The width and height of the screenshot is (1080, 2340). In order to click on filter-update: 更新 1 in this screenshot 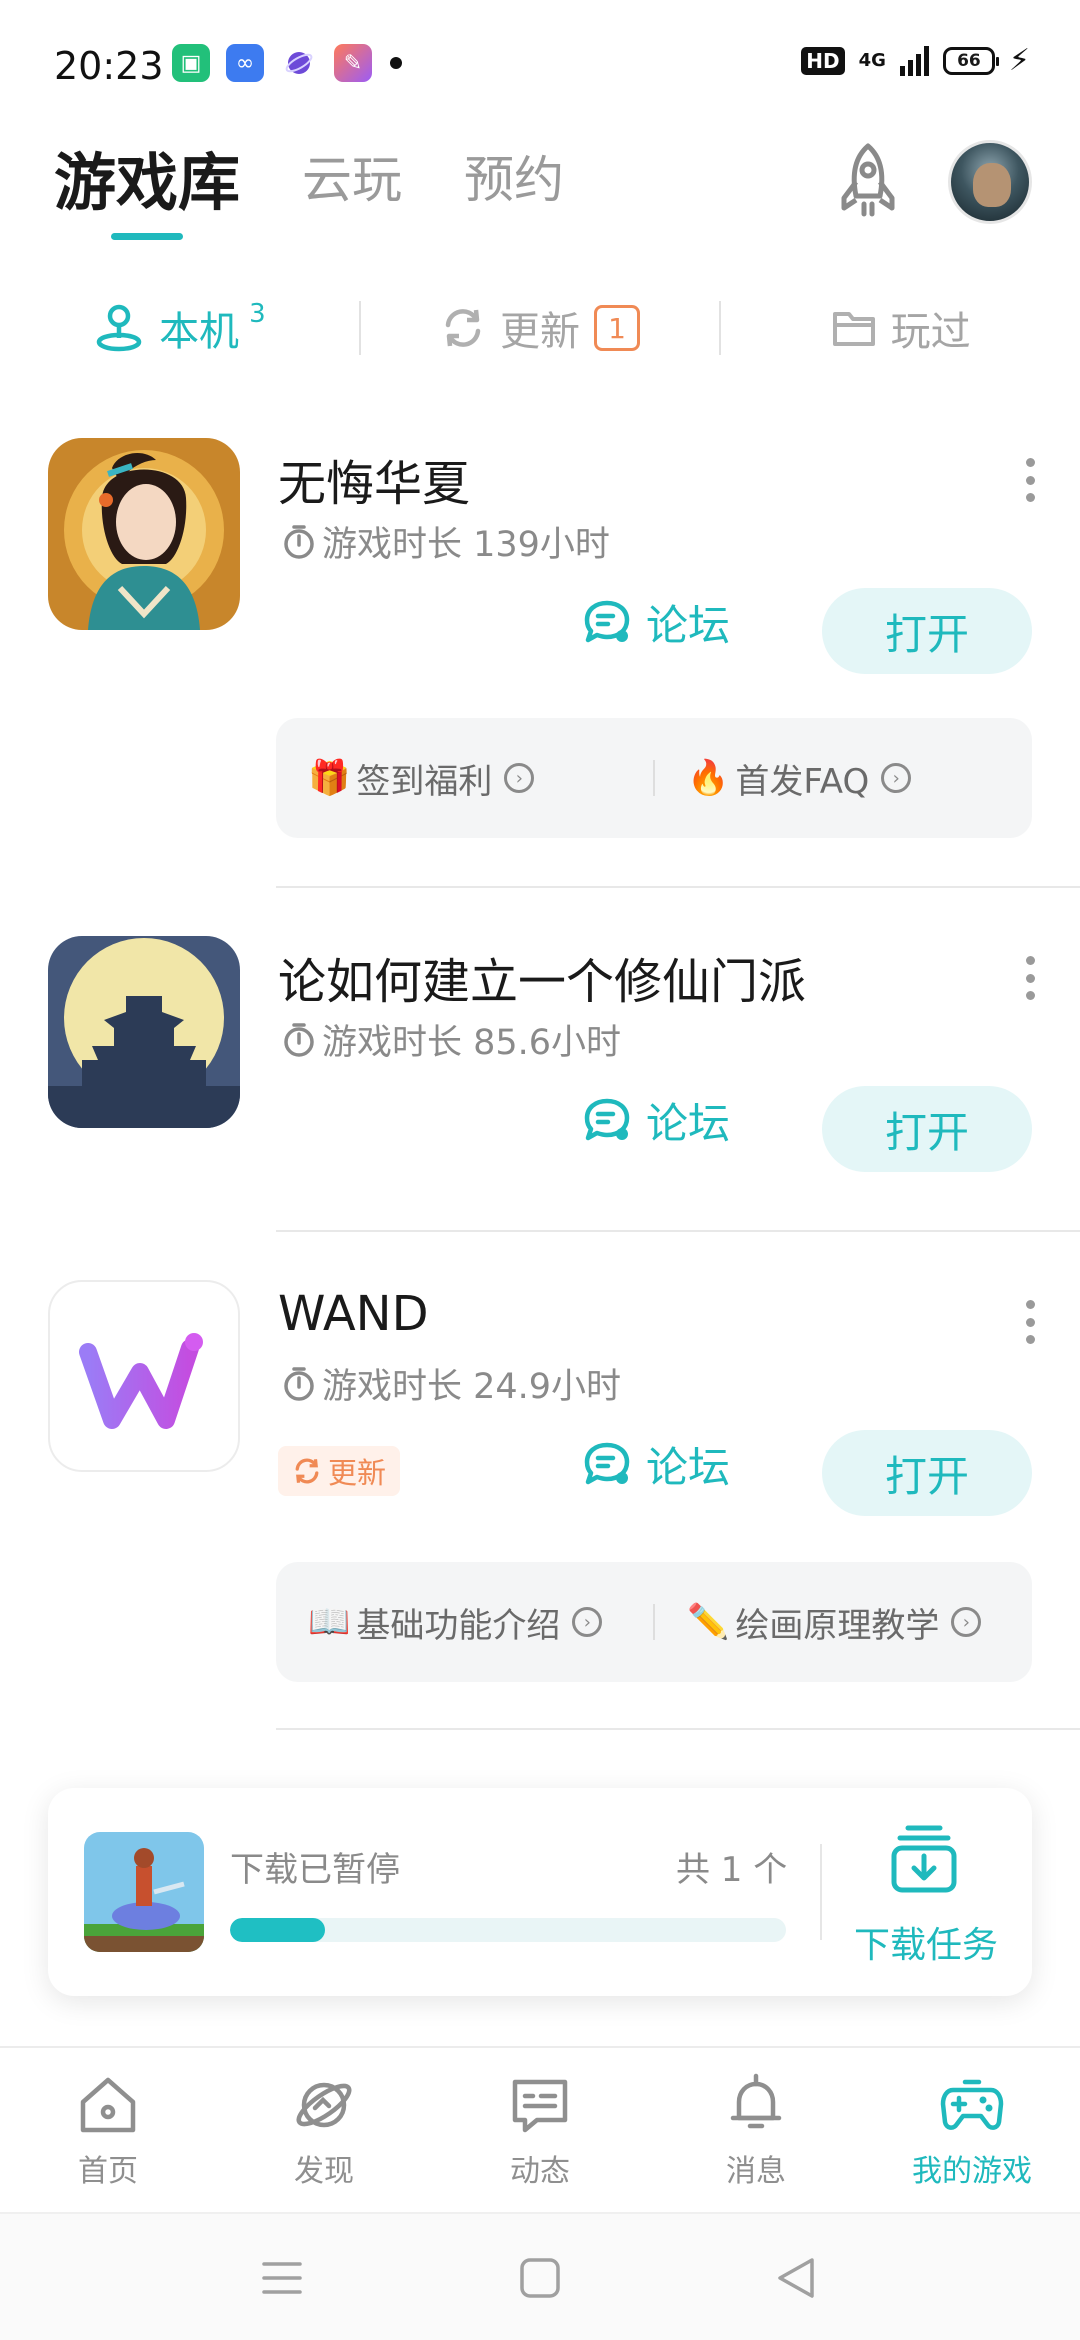, I will do `click(540, 328)`.